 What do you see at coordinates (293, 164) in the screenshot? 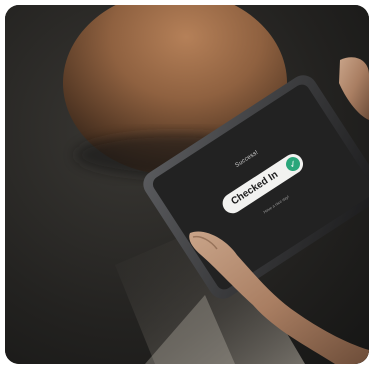
I see `check-icon: ✓` at bounding box center [293, 164].